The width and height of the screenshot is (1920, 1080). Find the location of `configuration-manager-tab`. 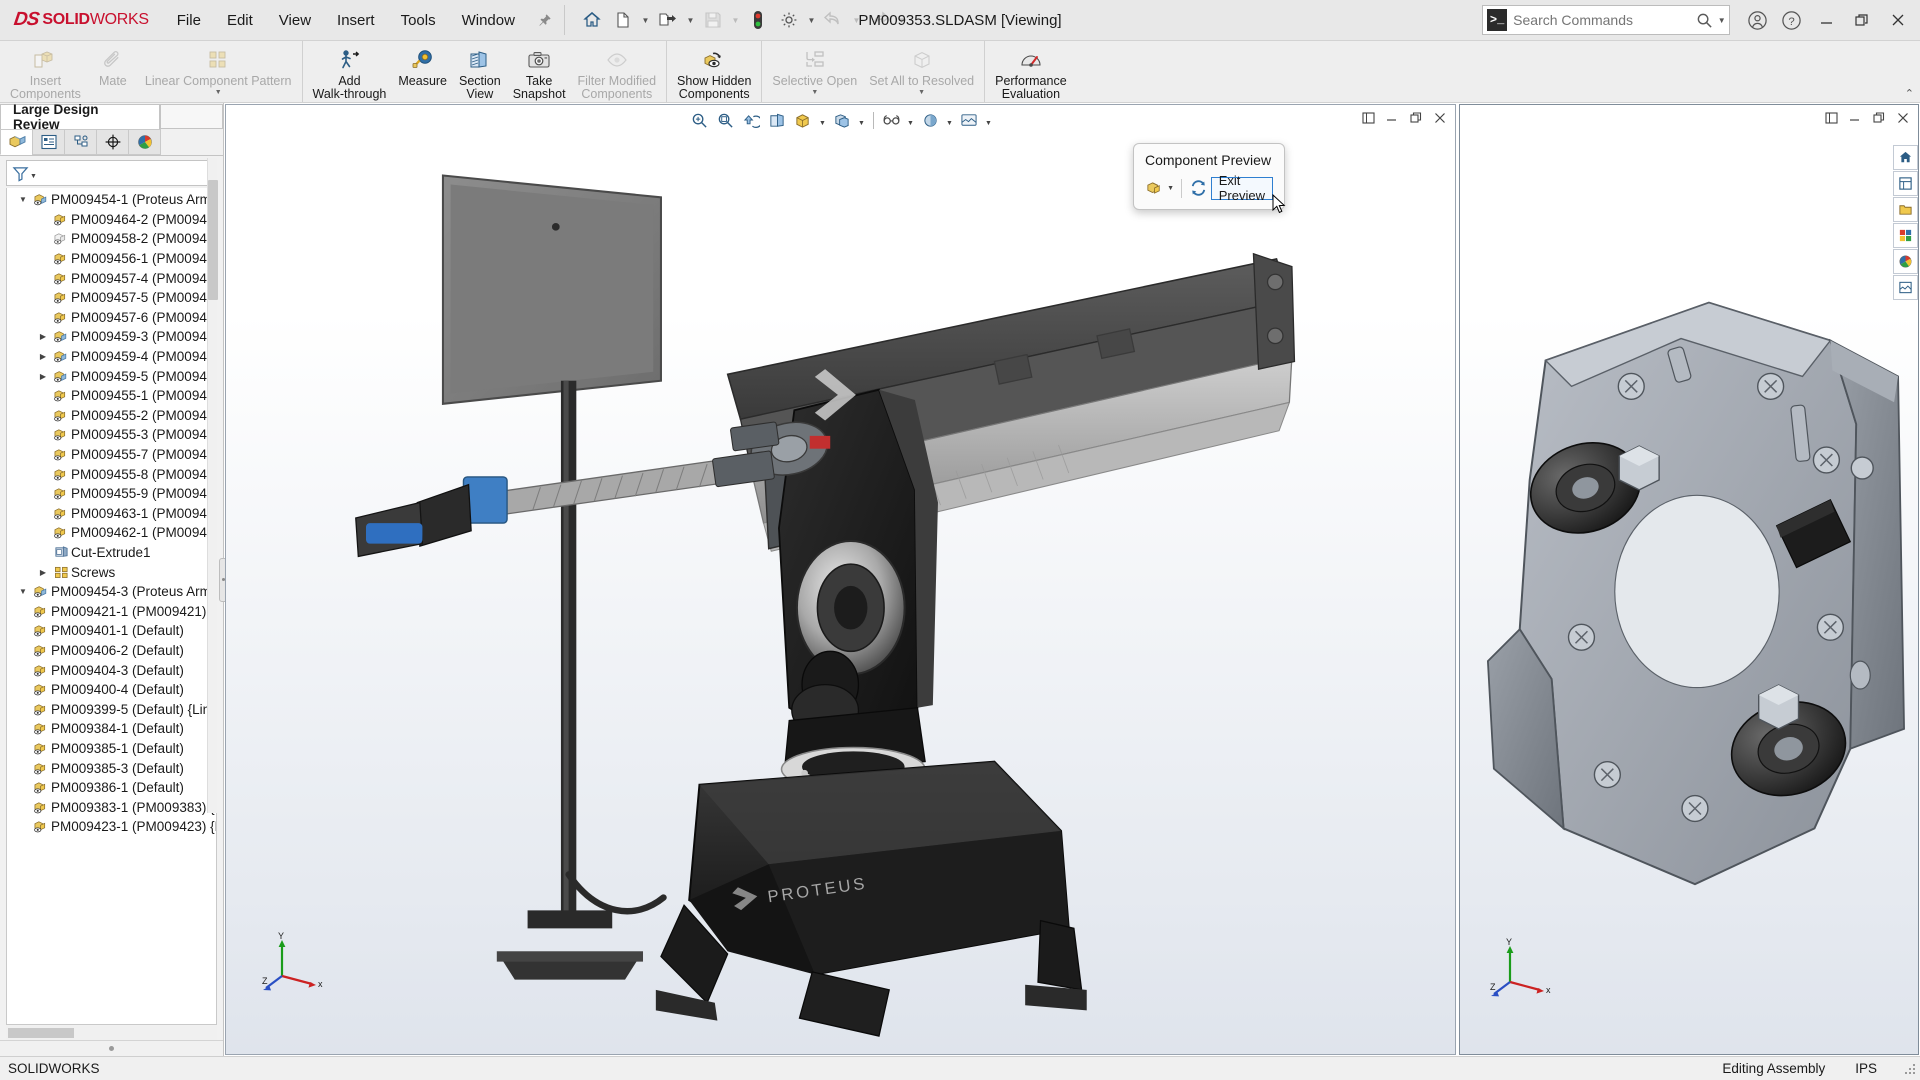

configuration-manager-tab is located at coordinates (80, 142).